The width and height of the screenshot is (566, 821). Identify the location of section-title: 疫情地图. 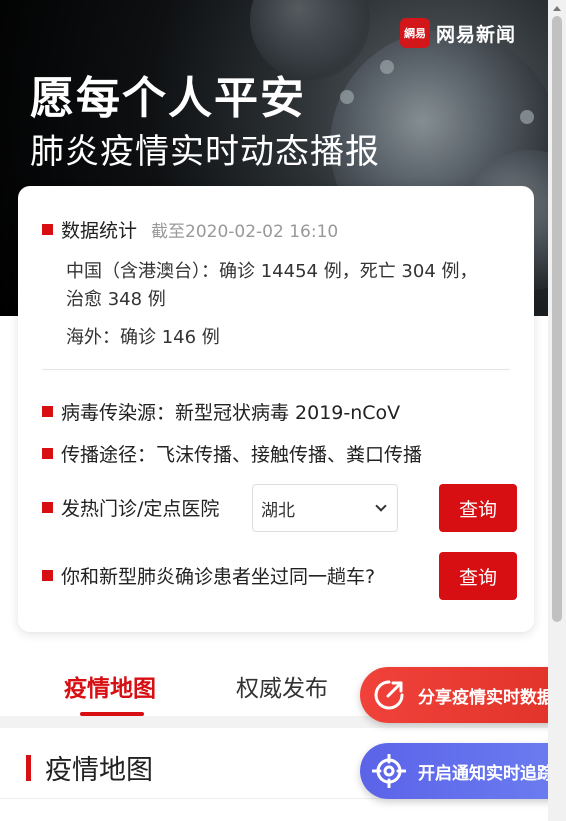
(99, 770).